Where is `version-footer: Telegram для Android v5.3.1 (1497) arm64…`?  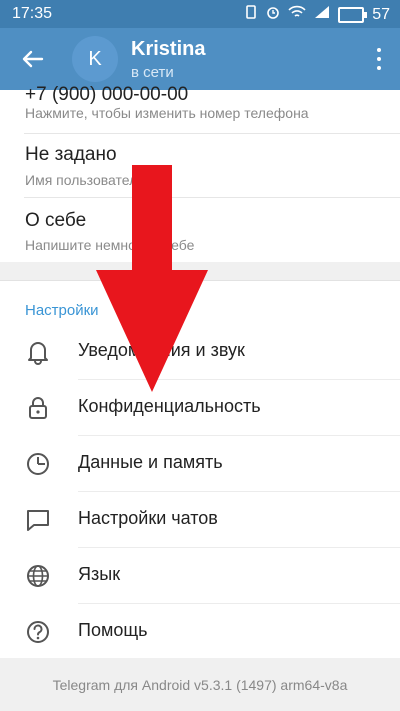 version-footer: Telegram для Android v5.3.1 (1497) arm64… is located at coordinates (200, 684).